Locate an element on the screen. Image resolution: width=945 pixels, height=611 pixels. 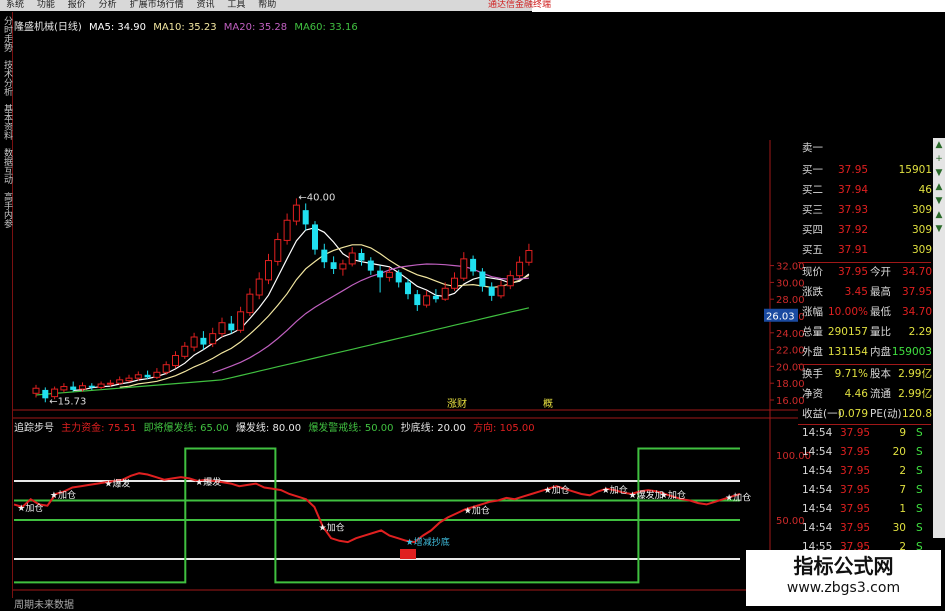
indicator-name: 追踪步号 is located at coordinates (34, 428).